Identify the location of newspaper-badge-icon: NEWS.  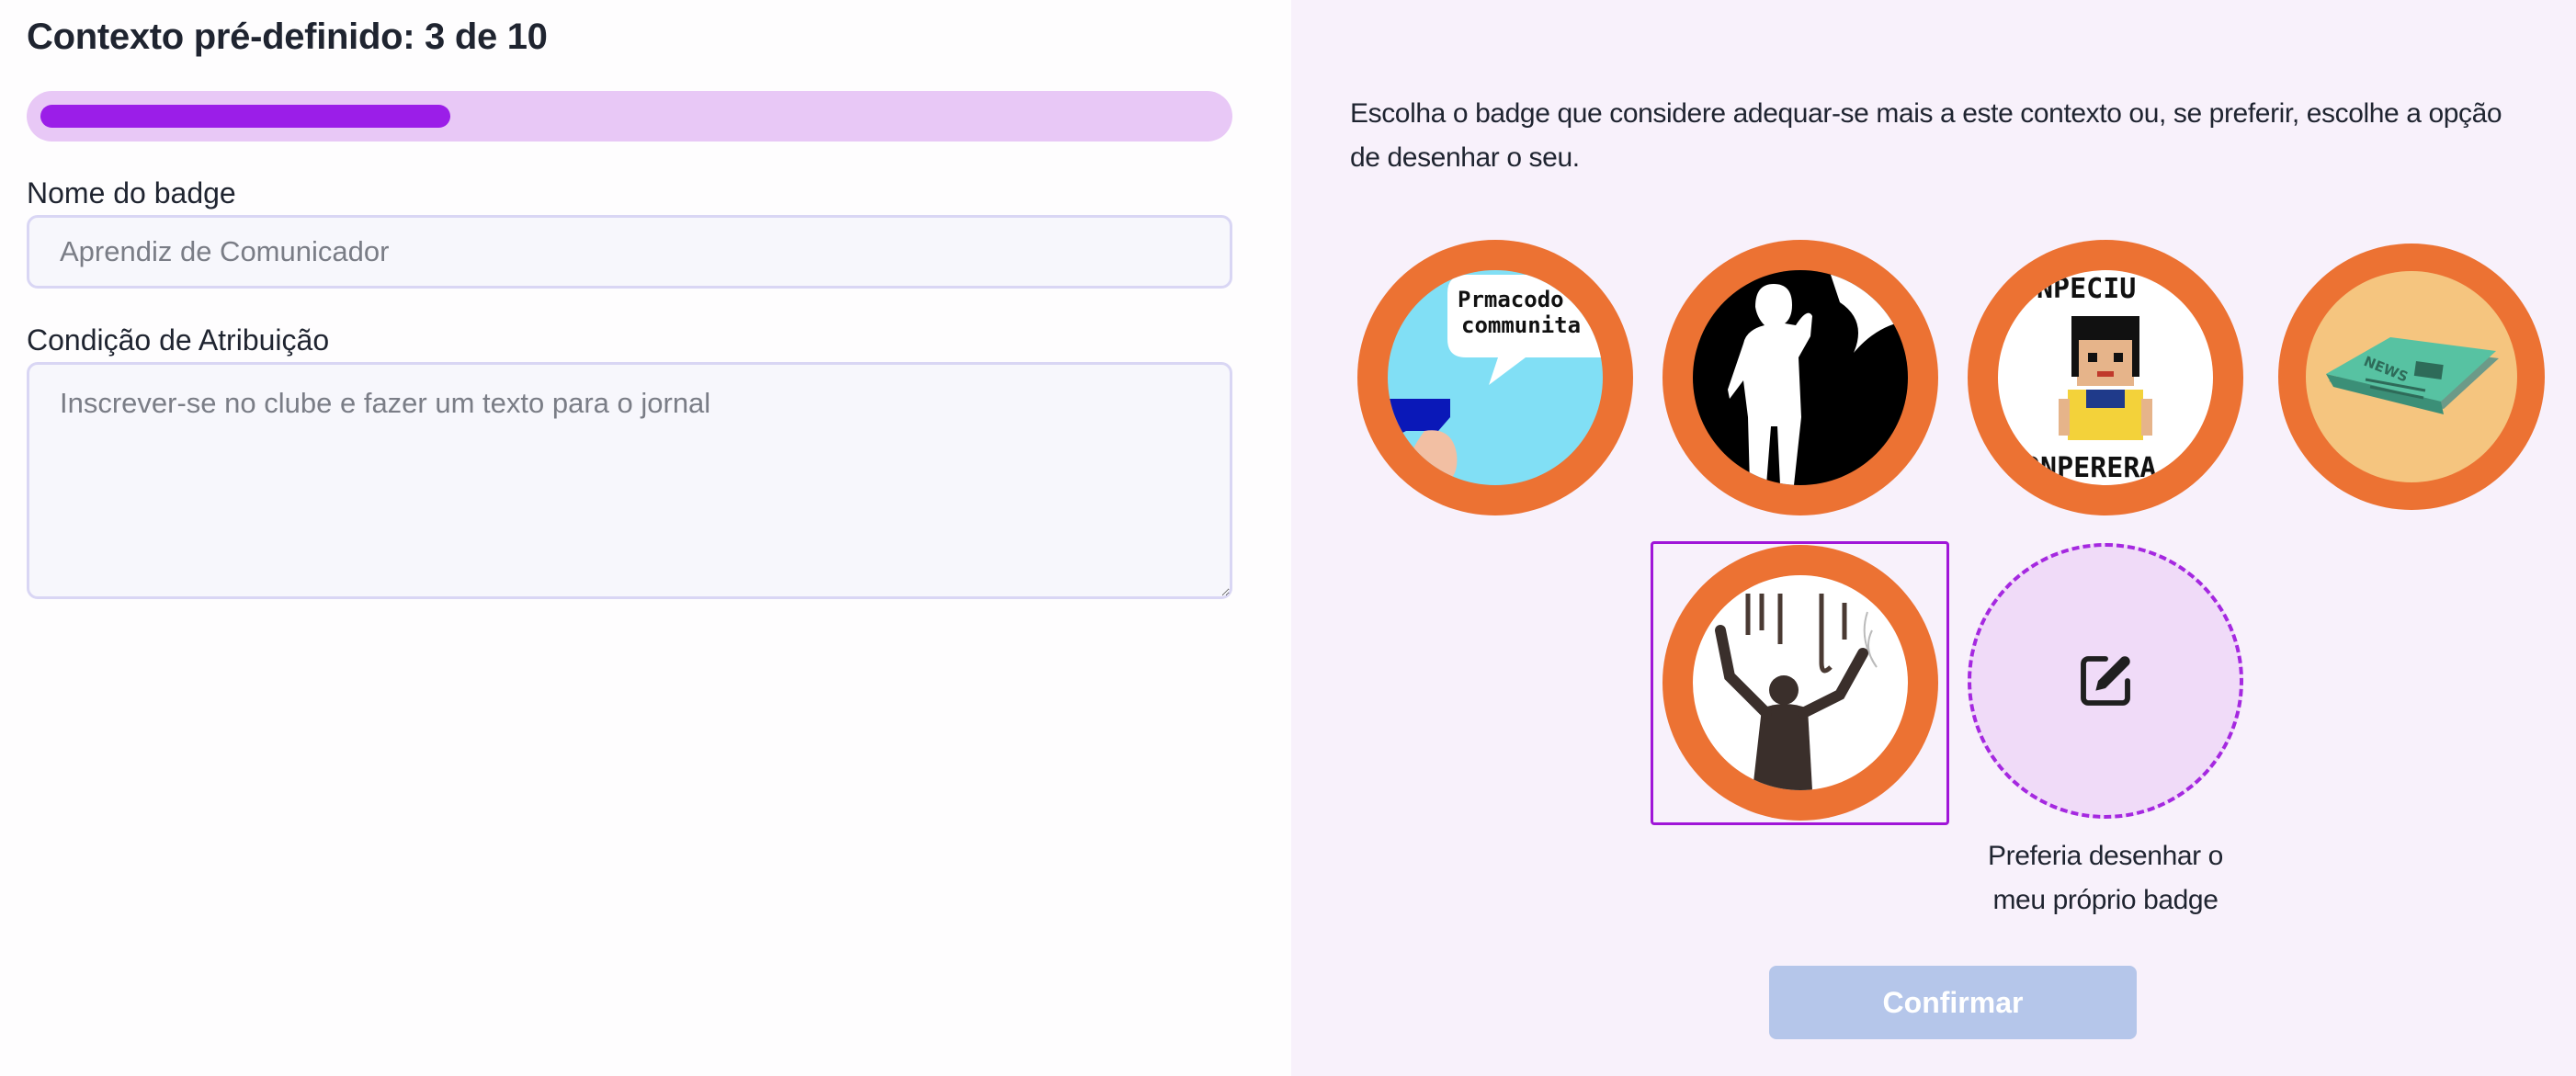
(2411, 377).